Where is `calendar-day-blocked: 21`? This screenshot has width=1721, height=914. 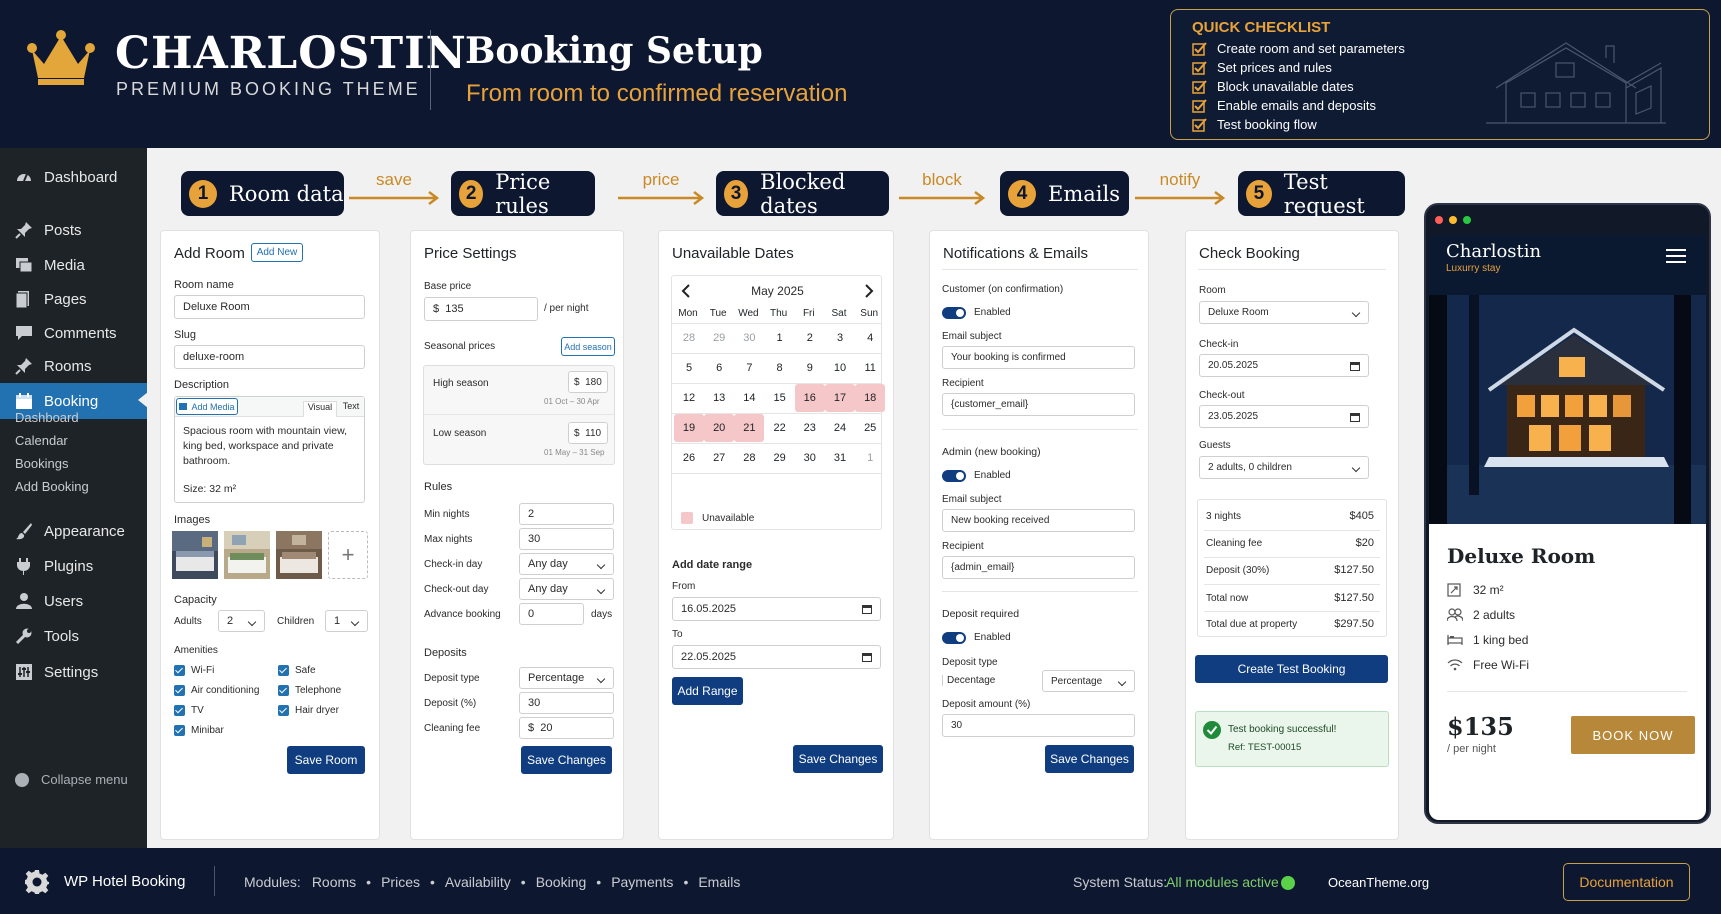 calendar-day-blocked: 21 is located at coordinates (749, 428).